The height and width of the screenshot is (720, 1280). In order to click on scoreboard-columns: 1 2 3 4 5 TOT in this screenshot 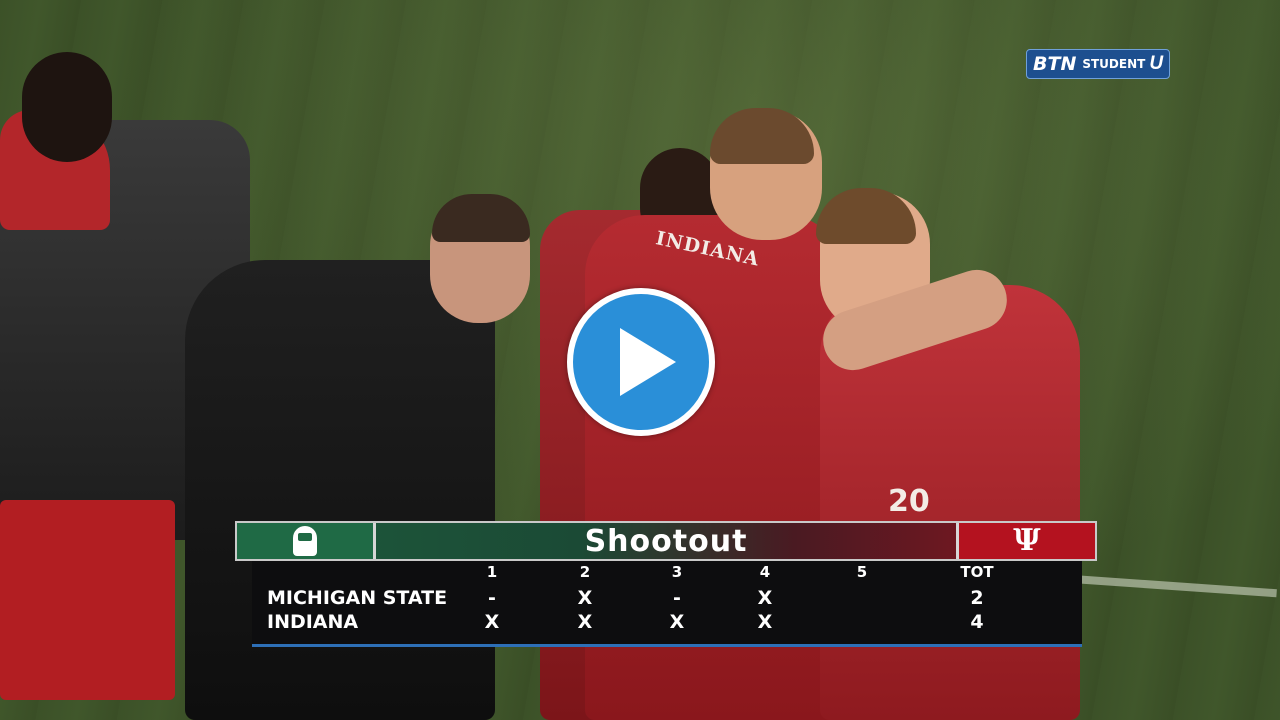, I will do `click(667, 573)`.